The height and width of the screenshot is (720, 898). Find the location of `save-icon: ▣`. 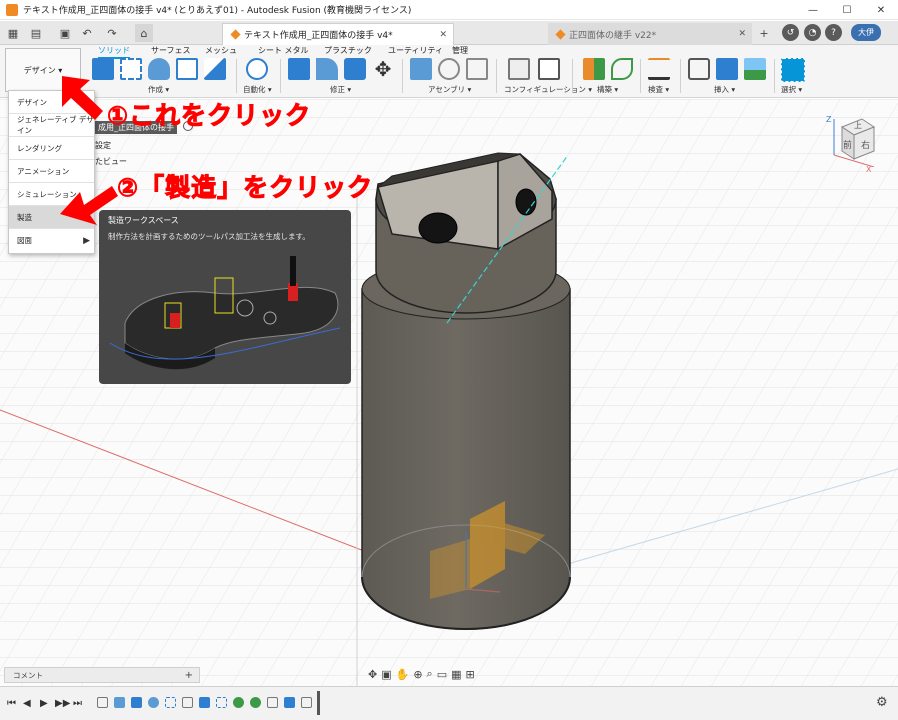

save-icon: ▣ is located at coordinates (65, 33).